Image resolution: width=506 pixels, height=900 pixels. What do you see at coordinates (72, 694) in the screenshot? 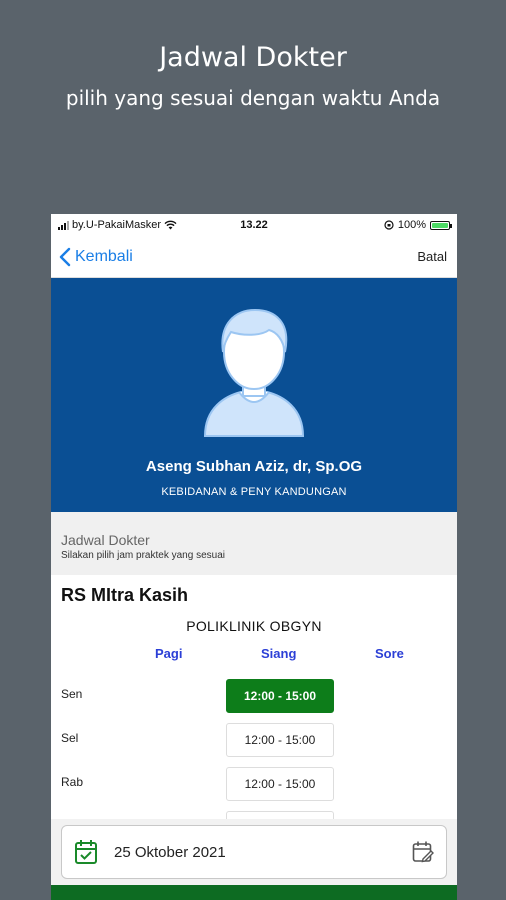
I see `day-label-sen: Sen` at bounding box center [72, 694].